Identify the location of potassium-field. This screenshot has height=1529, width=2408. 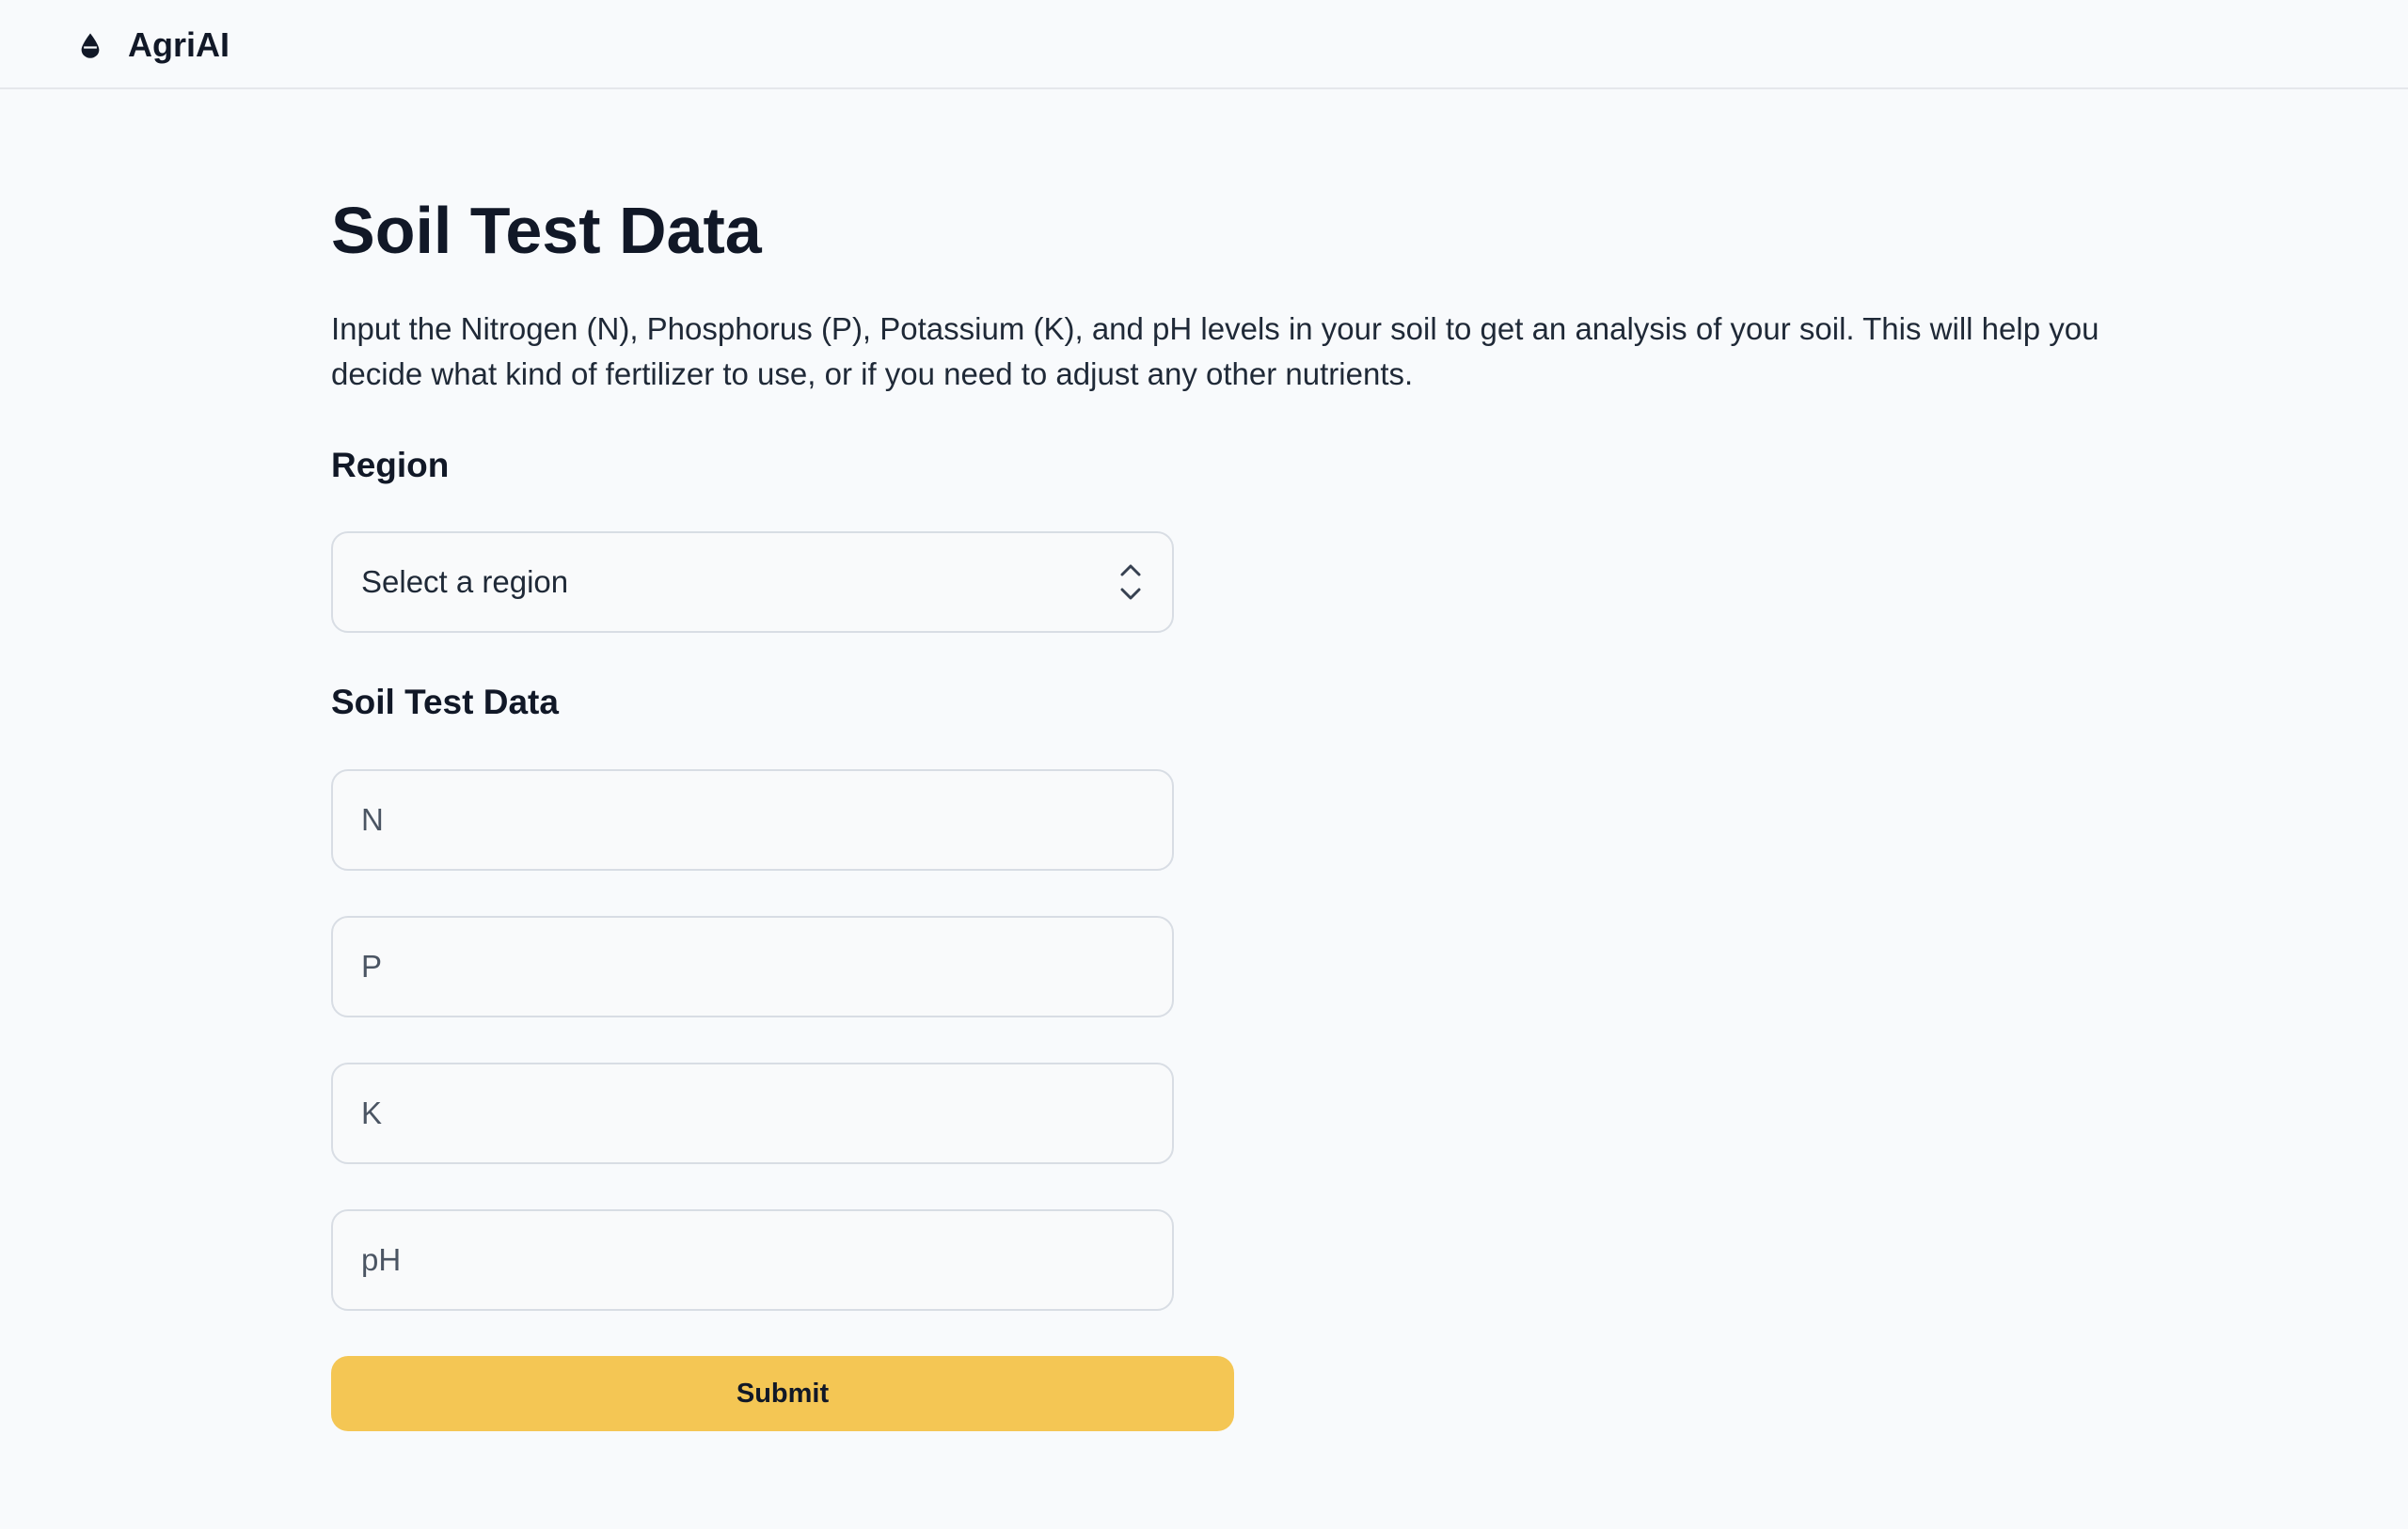
(753, 1113).